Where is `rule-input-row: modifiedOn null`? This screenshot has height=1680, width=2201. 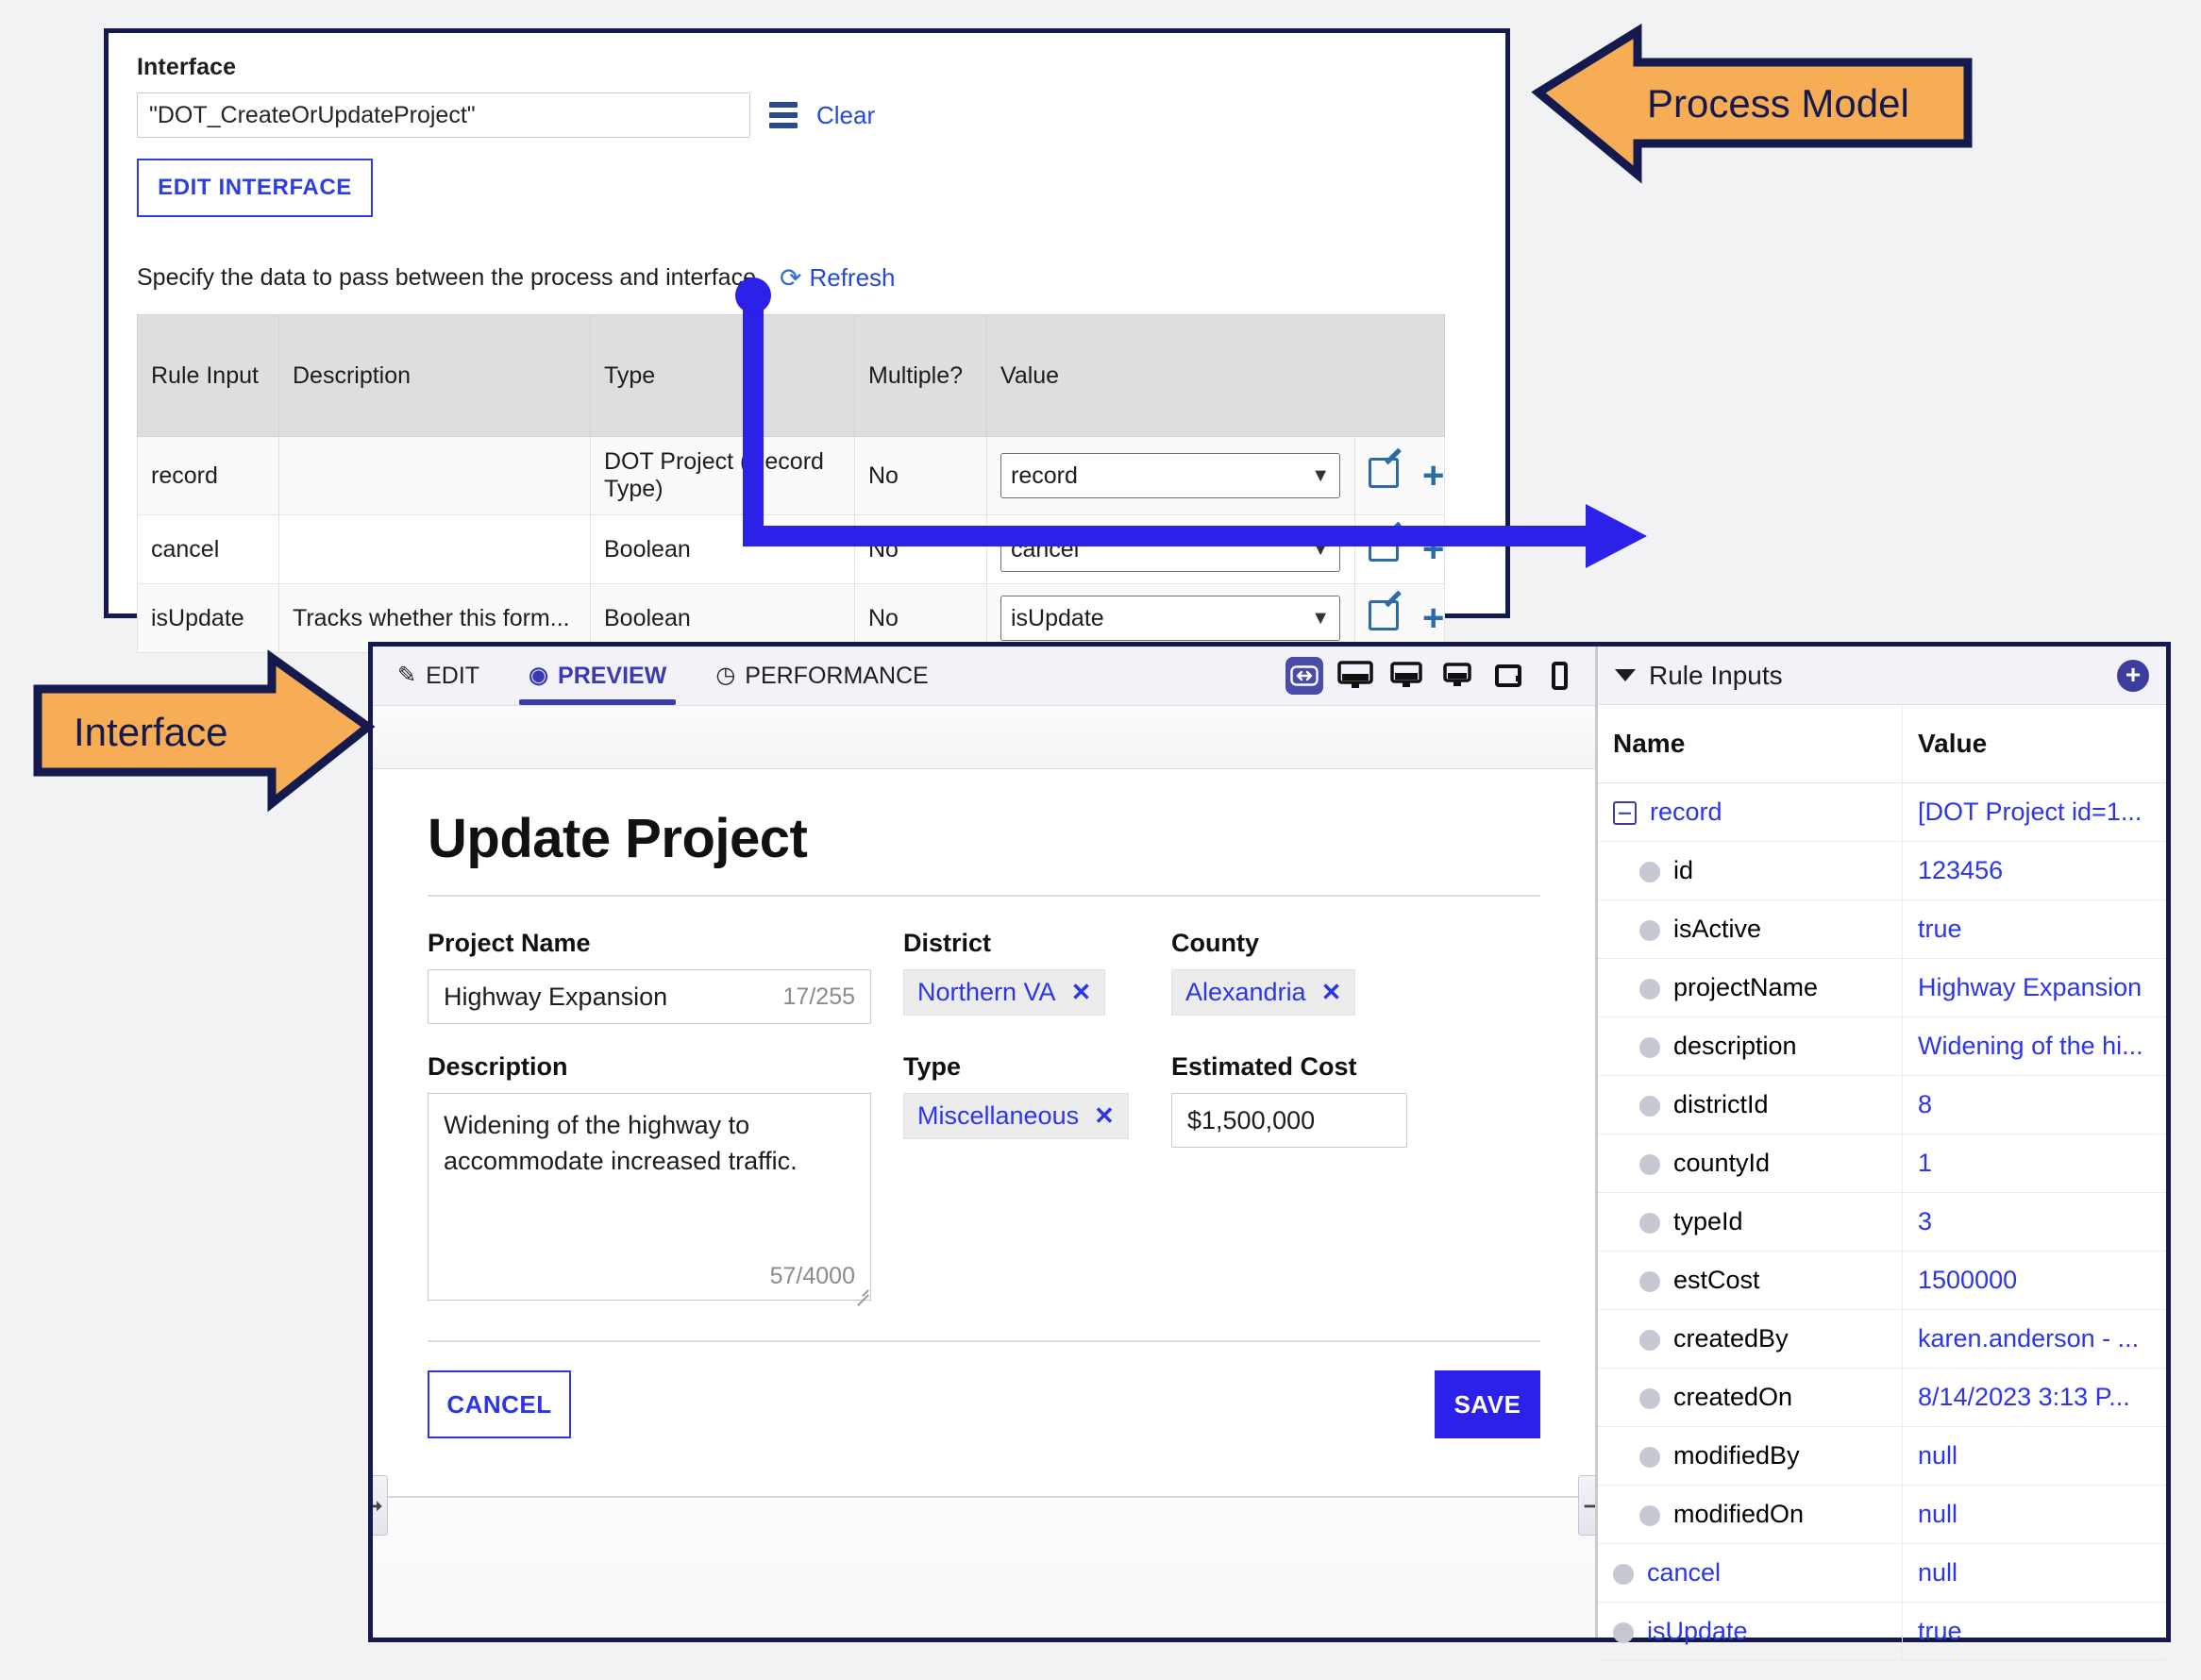 rule-input-row: modifiedOn null is located at coordinates (1882, 1514).